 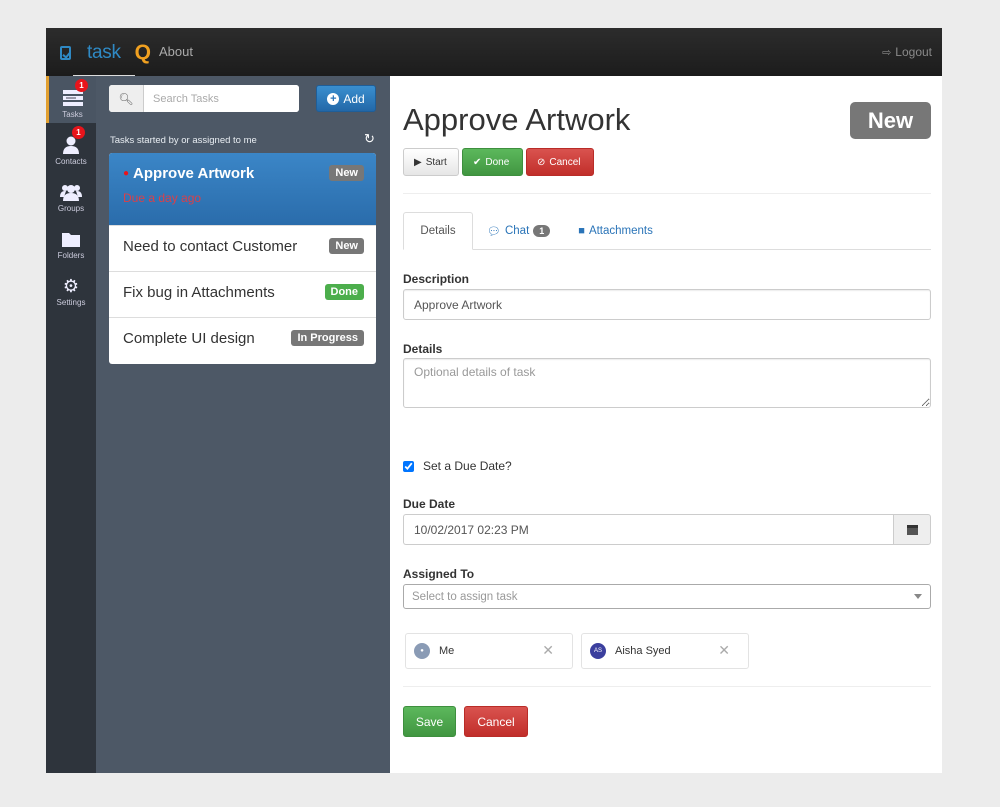 I want to click on add-task-button: + Add, so click(x=346, y=98).